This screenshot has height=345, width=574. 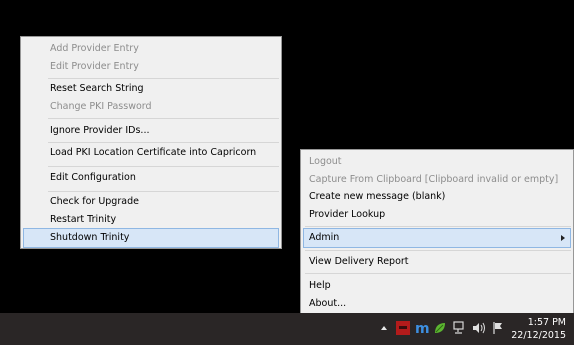 What do you see at coordinates (151, 67) in the screenshot?
I see `menu-item-edit-provider-entry: Edit Provider Entry` at bounding box center [151, 67].